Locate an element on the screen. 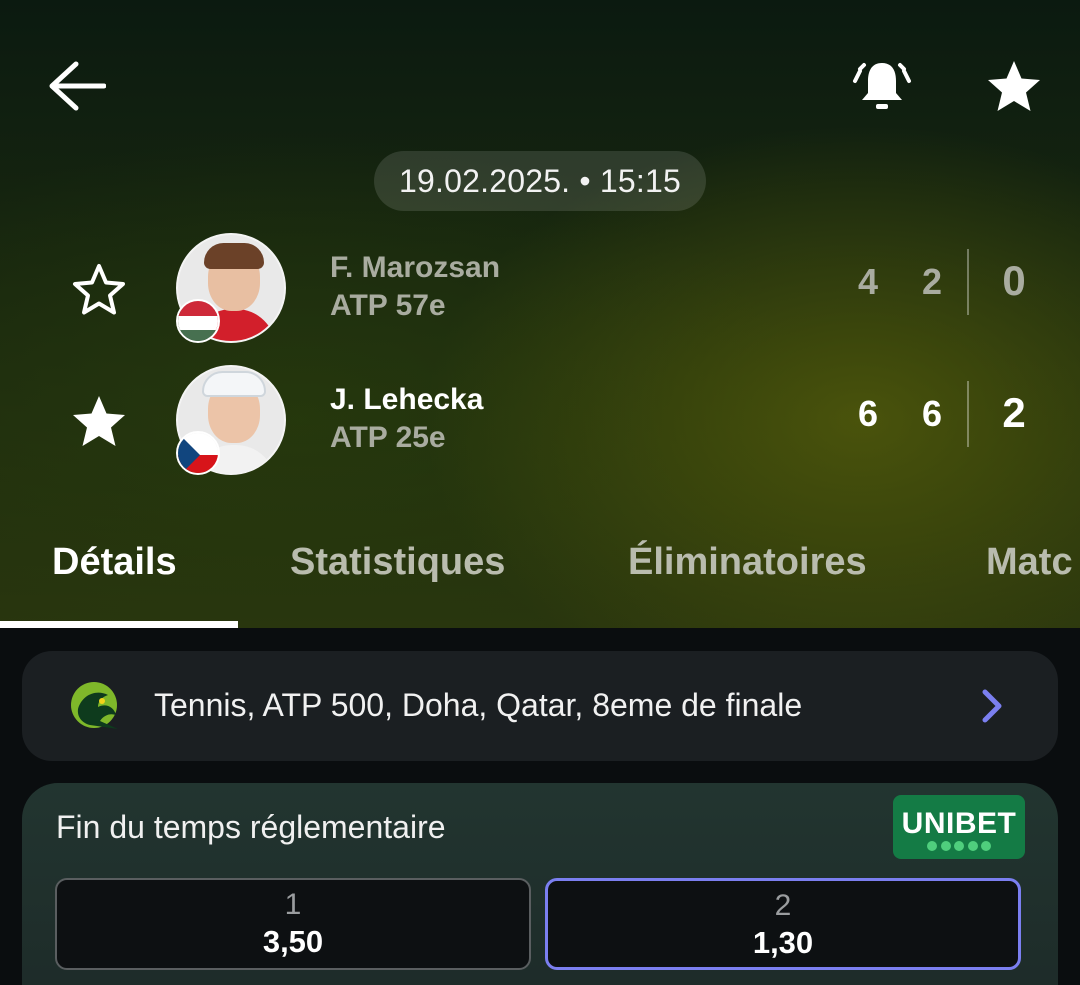  bookmaker-logo: UNIBET is located at coordinates (959, 827).